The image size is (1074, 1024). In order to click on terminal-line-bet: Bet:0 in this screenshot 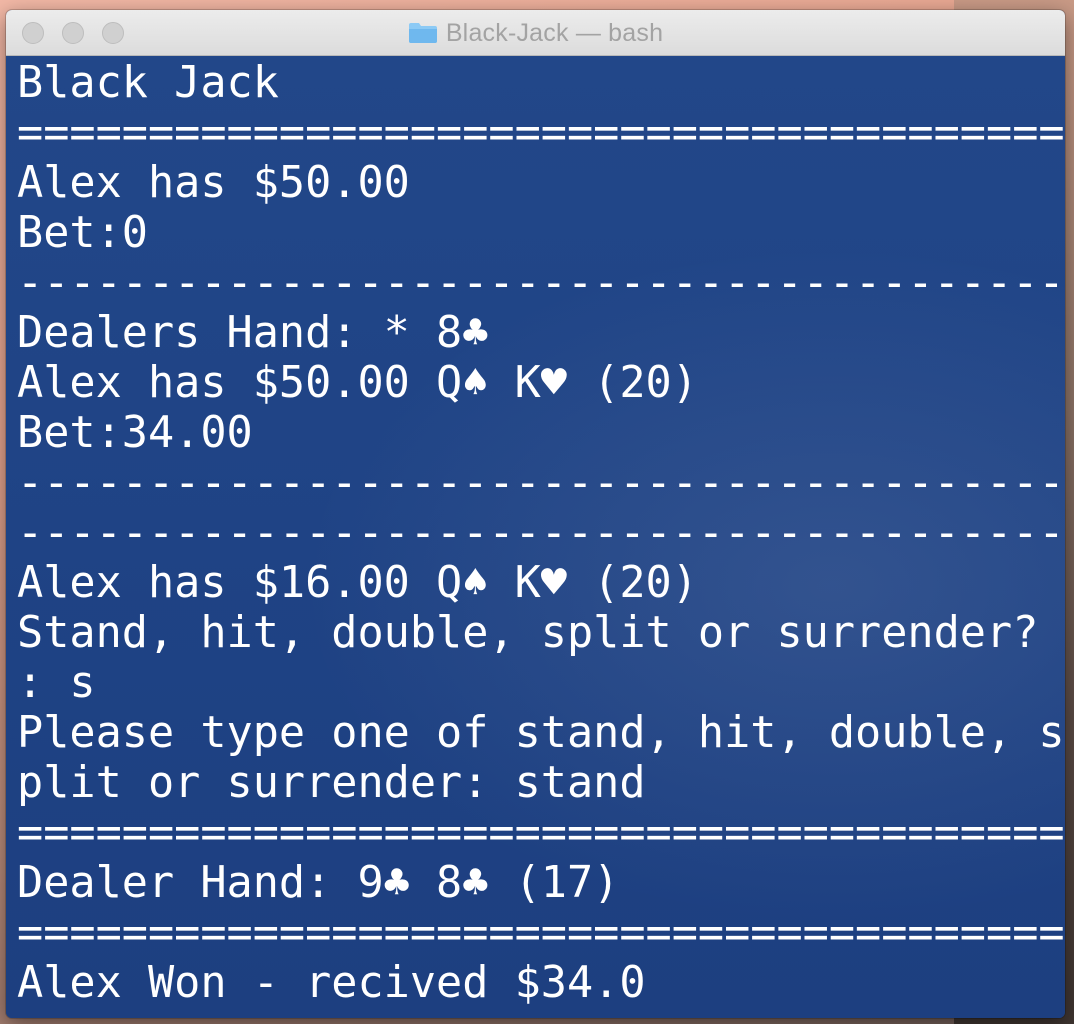, I will do `click(82, 233)`.